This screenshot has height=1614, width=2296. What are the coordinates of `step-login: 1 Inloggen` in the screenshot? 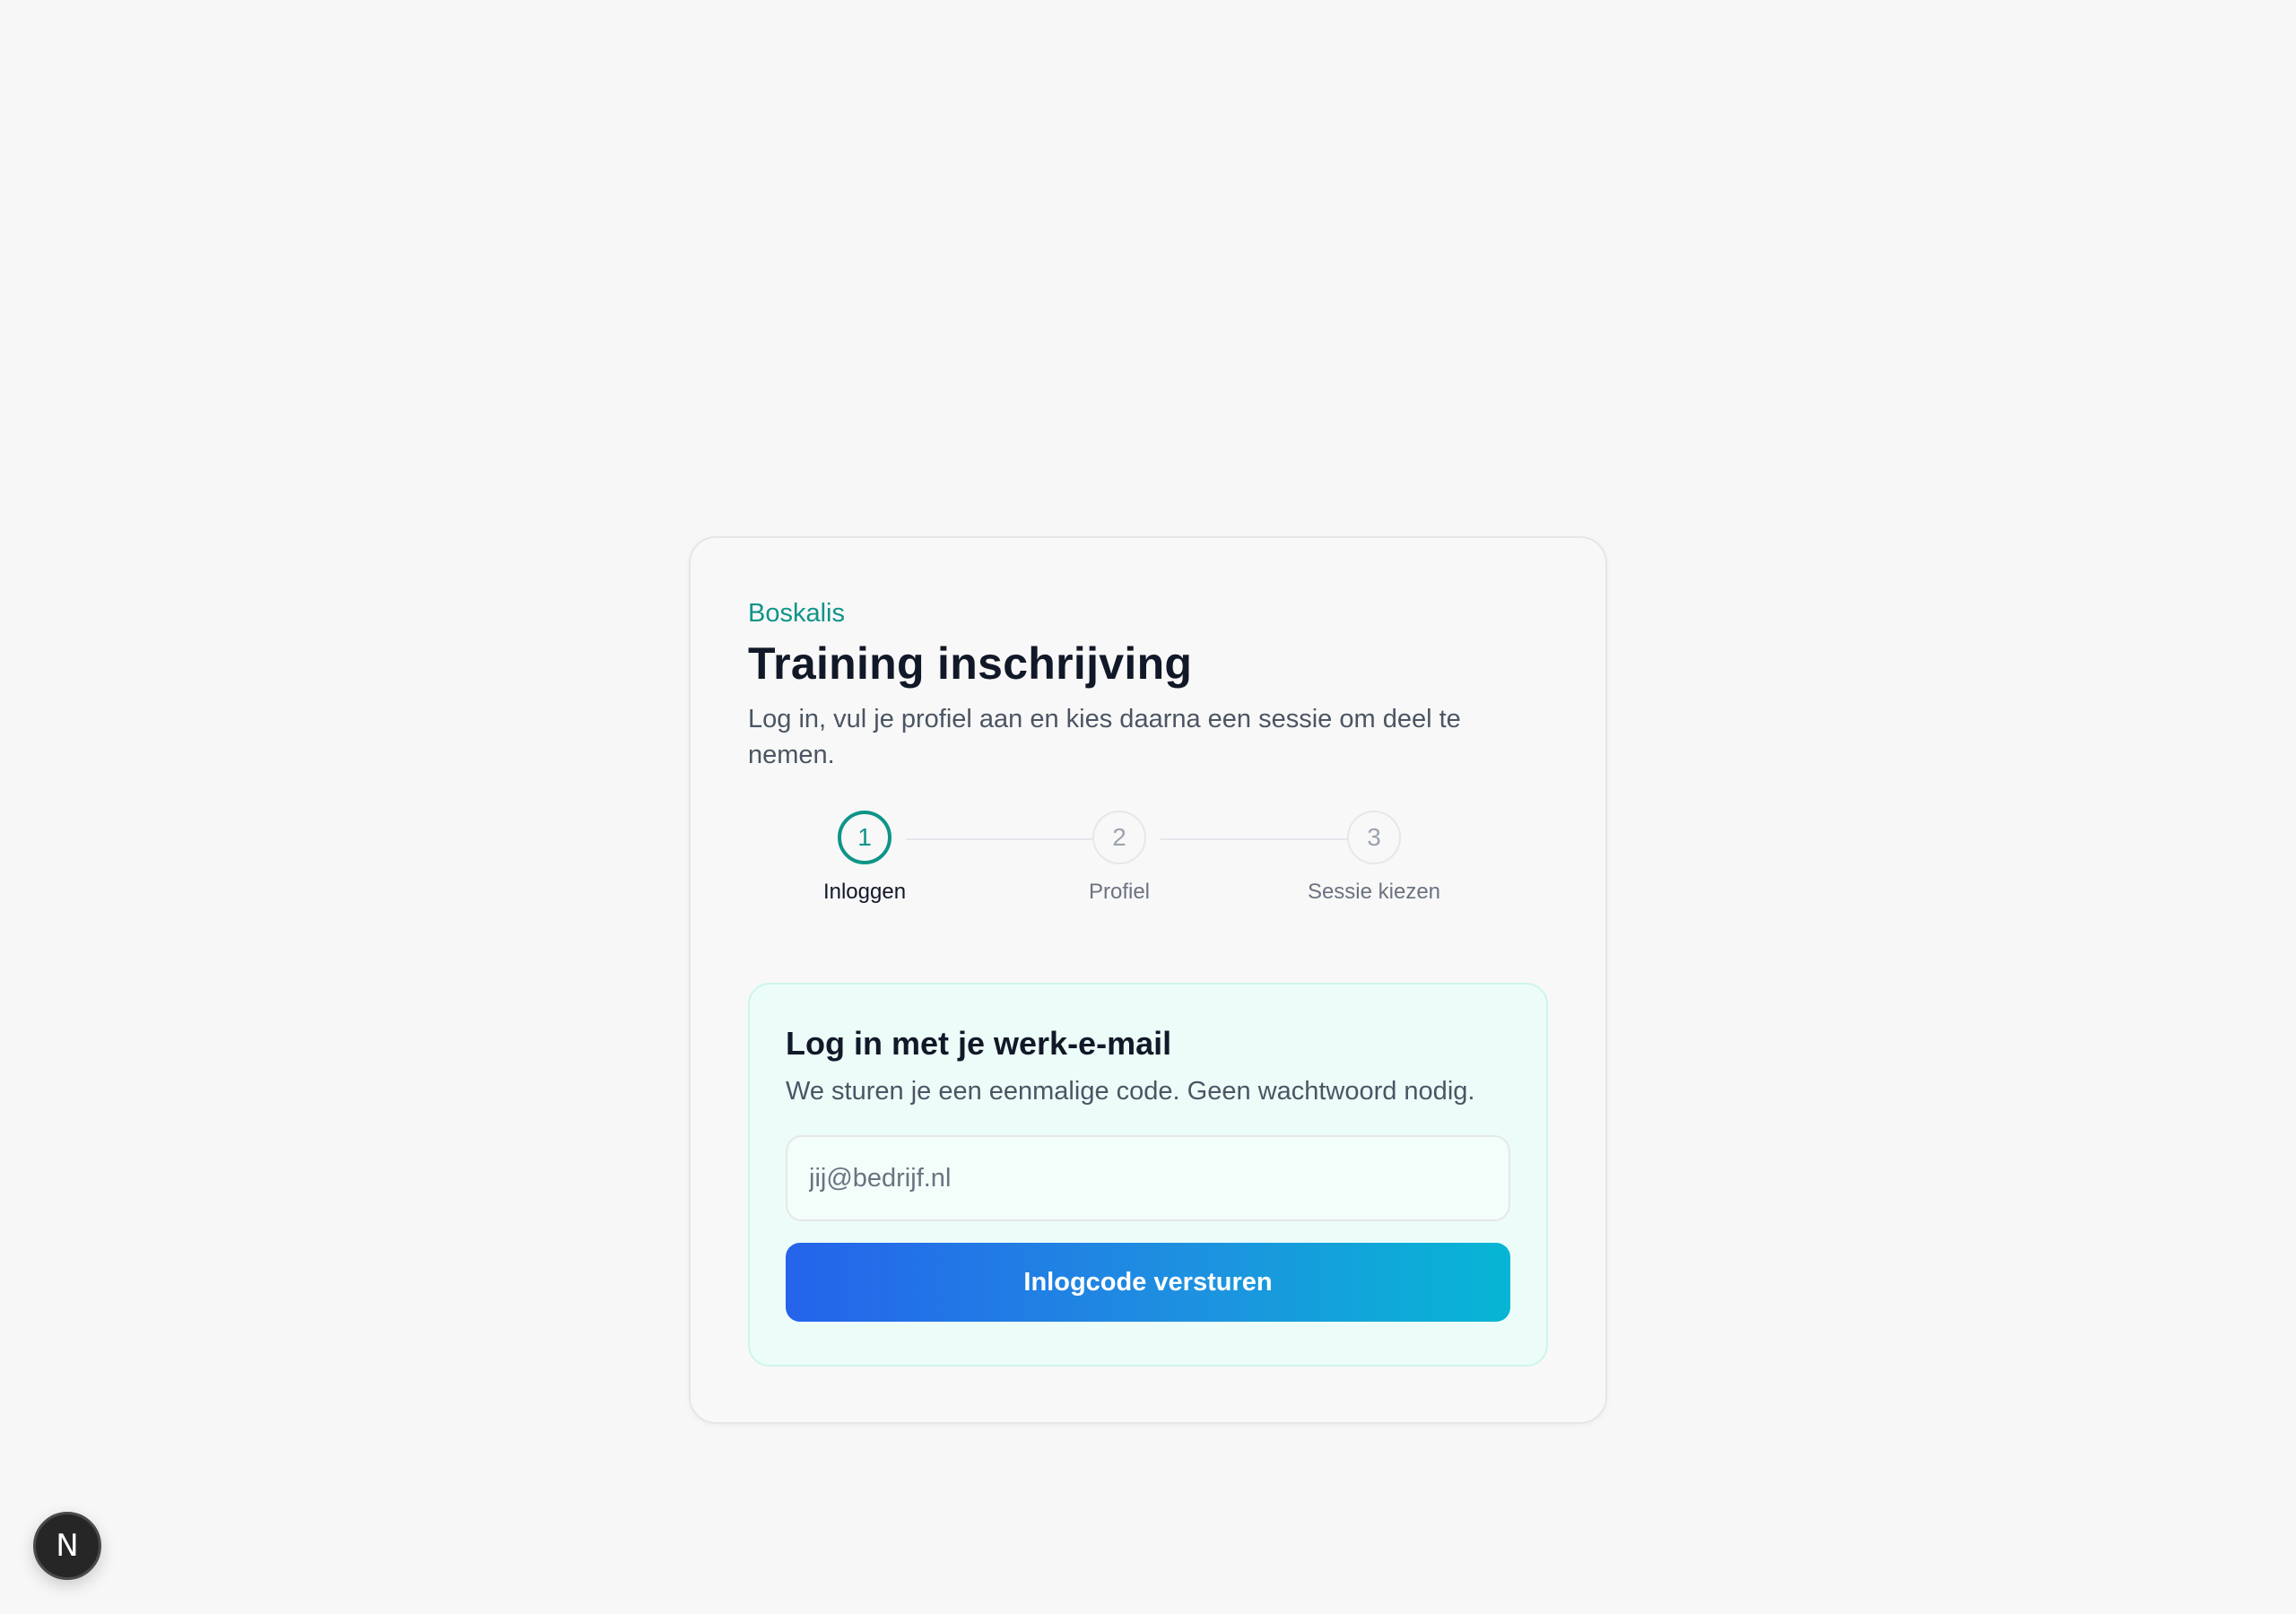 It's located at (864, 858).